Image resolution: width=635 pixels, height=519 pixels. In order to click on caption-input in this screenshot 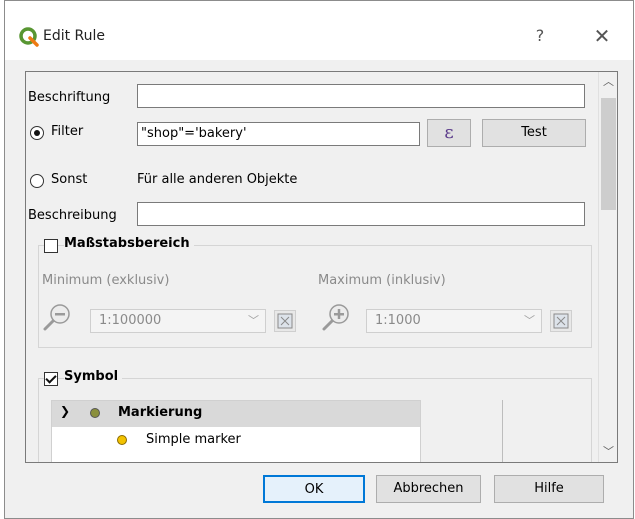, I will do `click(361, 96)`.